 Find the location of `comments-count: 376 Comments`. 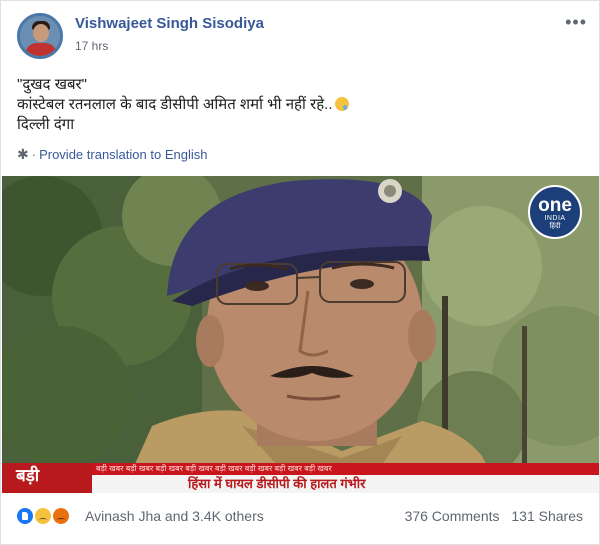

comments-count: 376 Comments is located at coordinates (452, 516).